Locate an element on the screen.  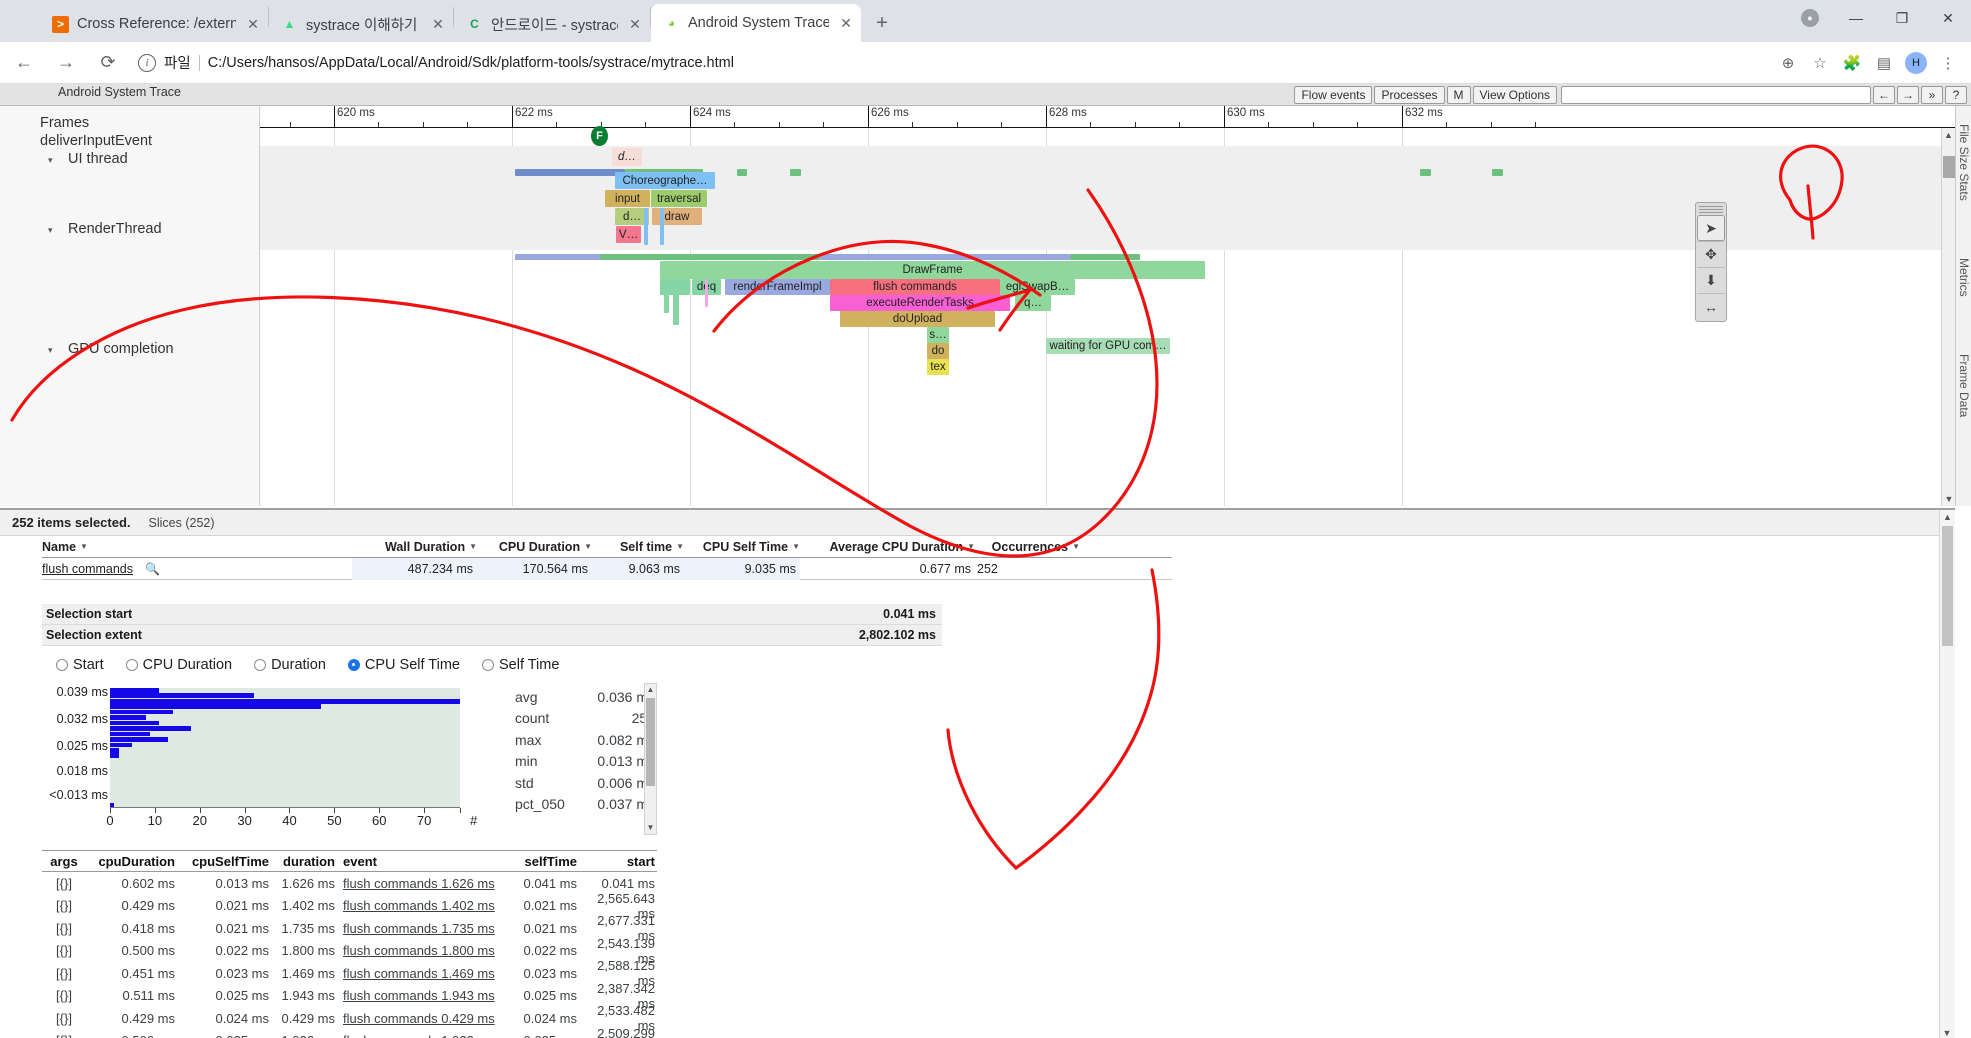
col-average-cpu-duration: Average CPU Duration ▼ is located at coordinates (887, 547).